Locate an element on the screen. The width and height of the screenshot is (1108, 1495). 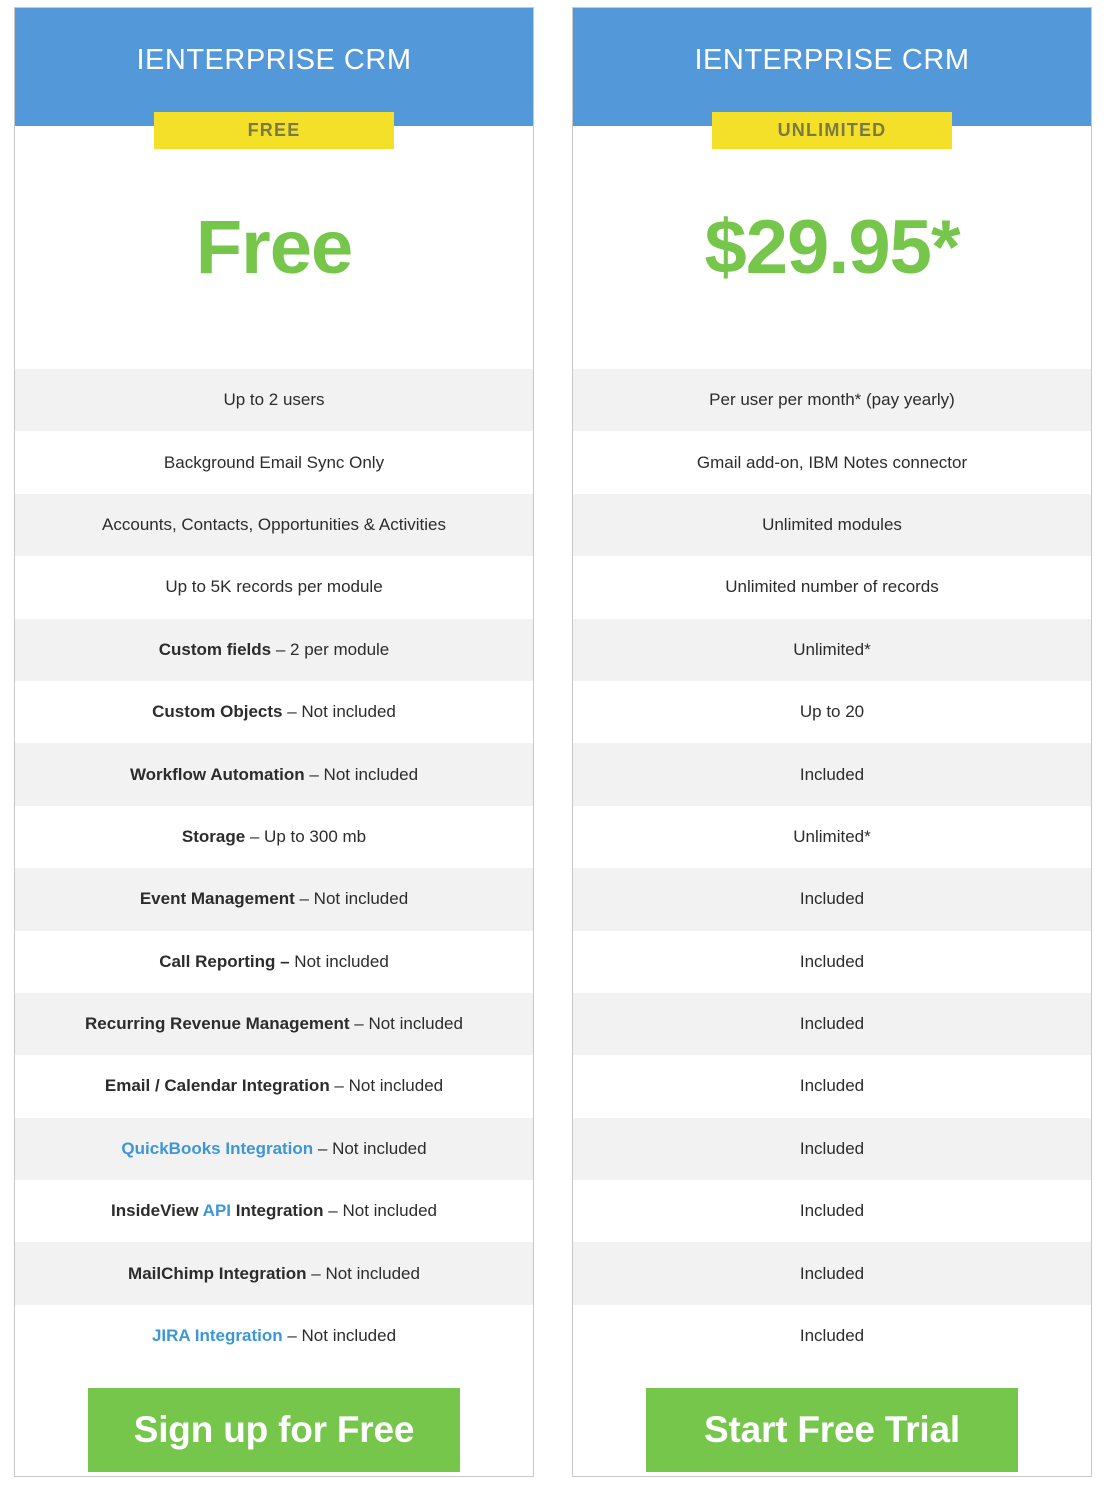
plan-header-free: IENTERPRISE CRM is located at coordinates (274, 67).